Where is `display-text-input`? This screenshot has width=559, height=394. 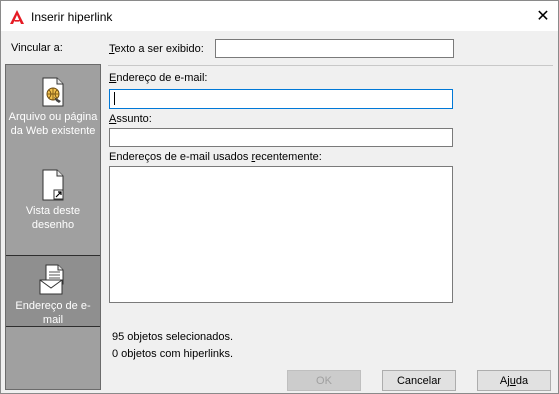
display-text-input is located at coordinates (334, 48).